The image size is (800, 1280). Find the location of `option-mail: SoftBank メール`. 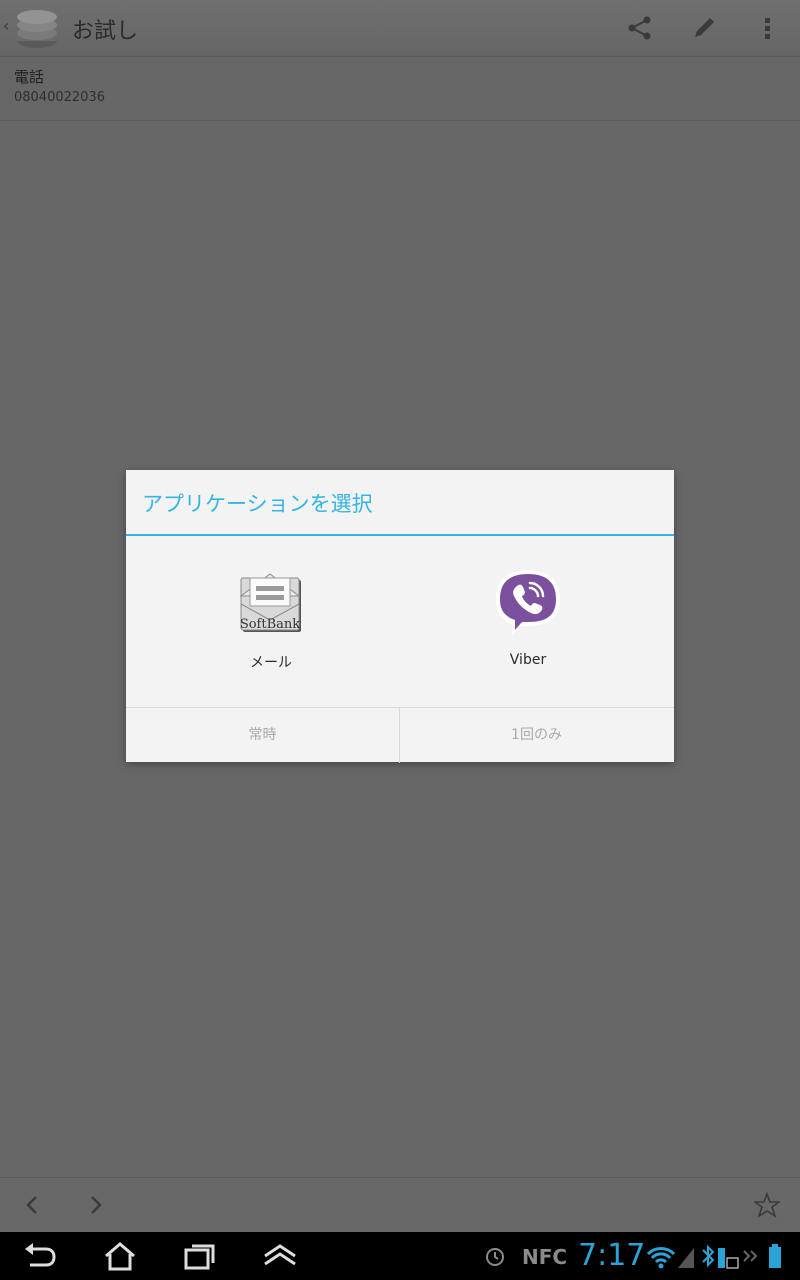

option-mail: SoftBank メール is located at coordinates (271, 621).